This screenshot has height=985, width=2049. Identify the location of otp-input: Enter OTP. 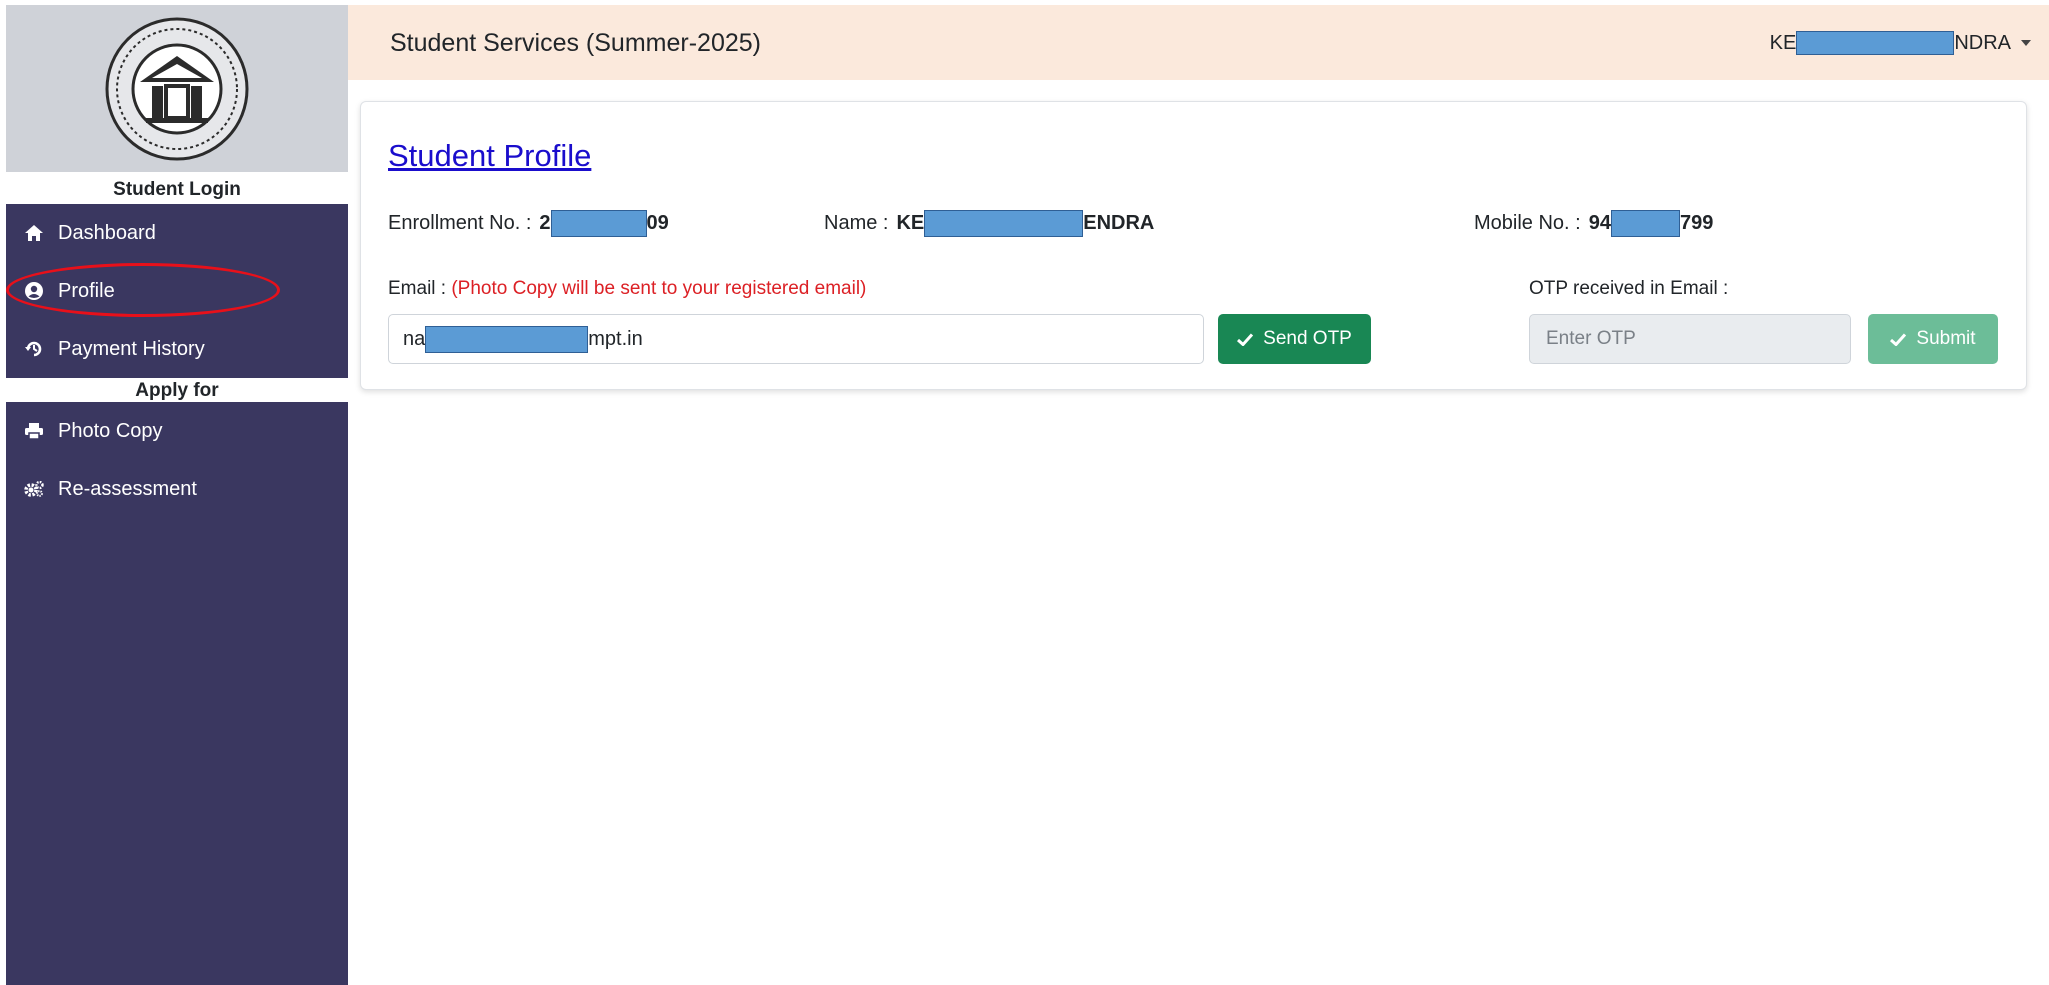
(1690, 339).